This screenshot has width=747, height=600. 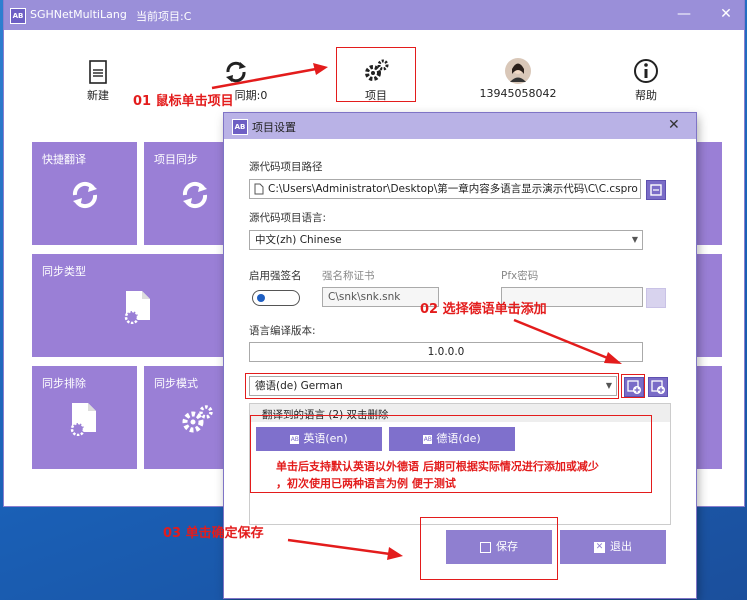 What do you see at coordinates (274, 127) in the screenshot?
I see `dialog-title: 项目设置` at bounding box center [274, 127].